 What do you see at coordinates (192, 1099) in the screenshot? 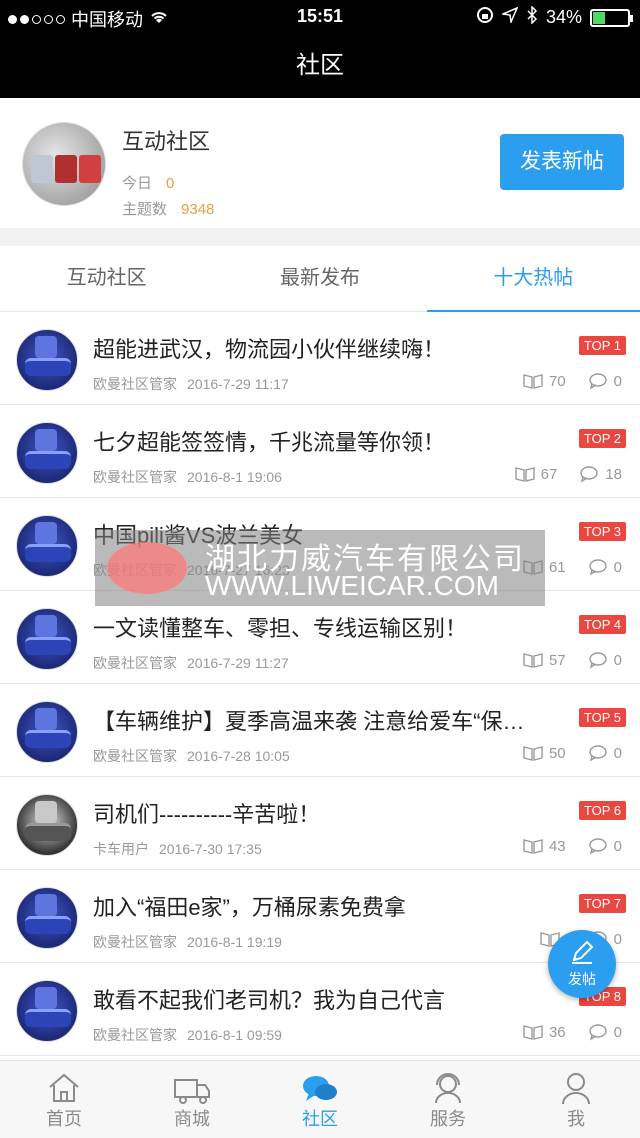
I see `tabbar-mall: 商城` at bounding box center [192, 1099].